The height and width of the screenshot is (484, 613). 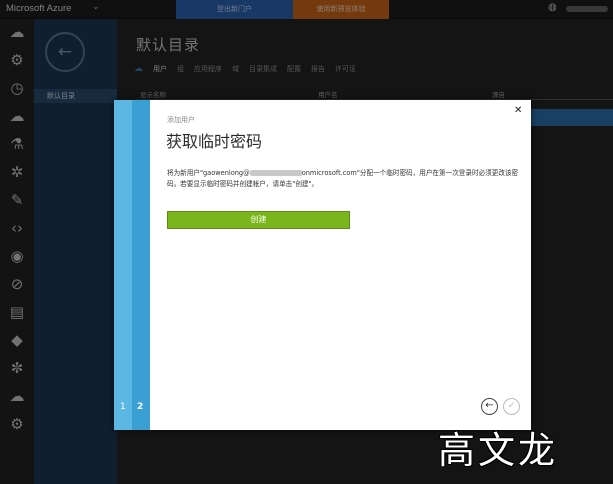 What do you see at coordinates (123, 407) in the screenshot?
I see `step-1: 1` at bounding box center [123, 407].